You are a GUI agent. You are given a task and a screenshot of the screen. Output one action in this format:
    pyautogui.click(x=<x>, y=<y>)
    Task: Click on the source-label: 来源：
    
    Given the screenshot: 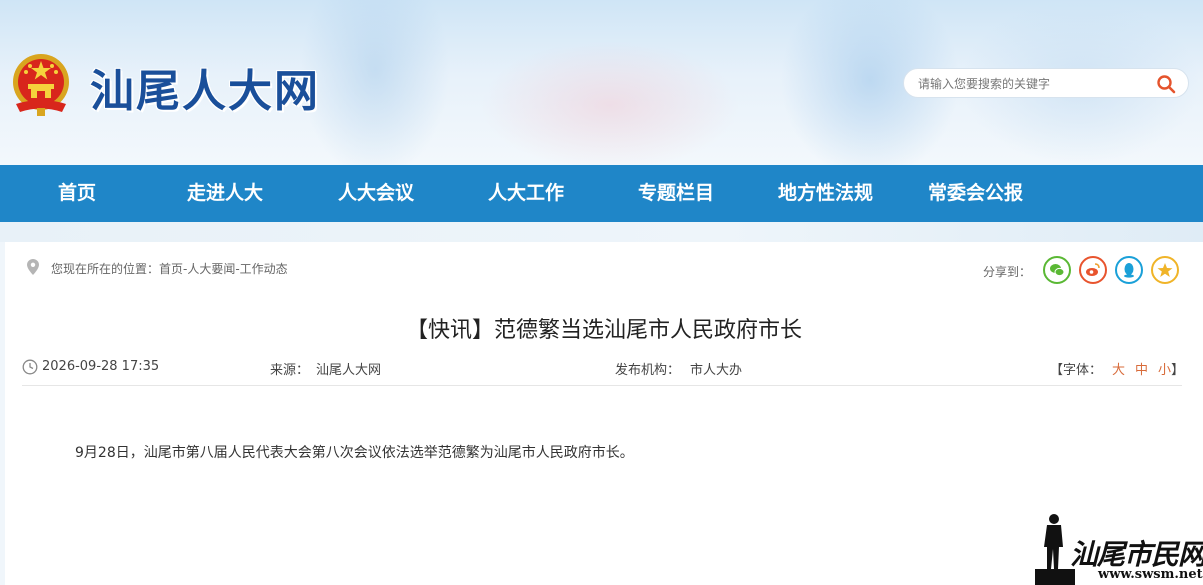 What is the action you would take?
    pyautogui.click(x=290, y=370)
    